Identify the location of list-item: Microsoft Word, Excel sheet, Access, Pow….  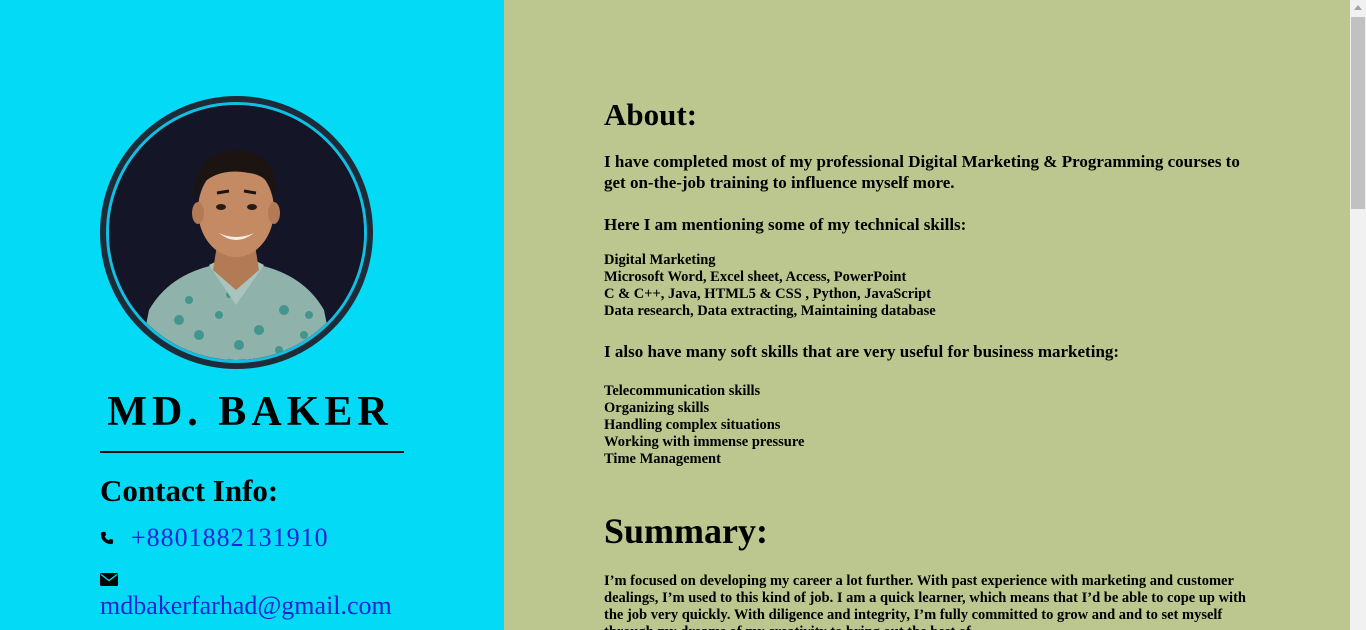
(755, 277).